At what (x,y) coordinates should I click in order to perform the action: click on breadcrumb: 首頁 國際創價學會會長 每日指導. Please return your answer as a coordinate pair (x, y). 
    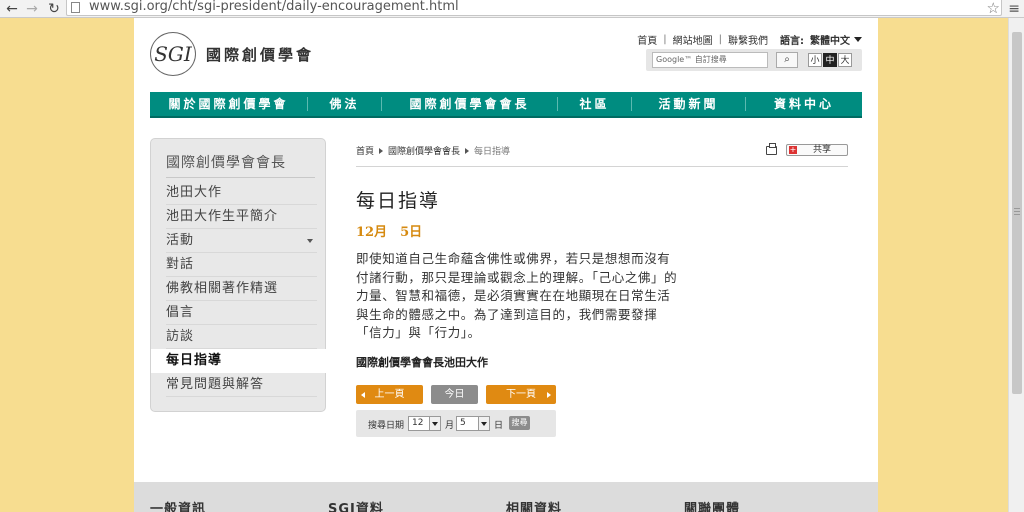
    Looking at the image, I should click on (433, 150).